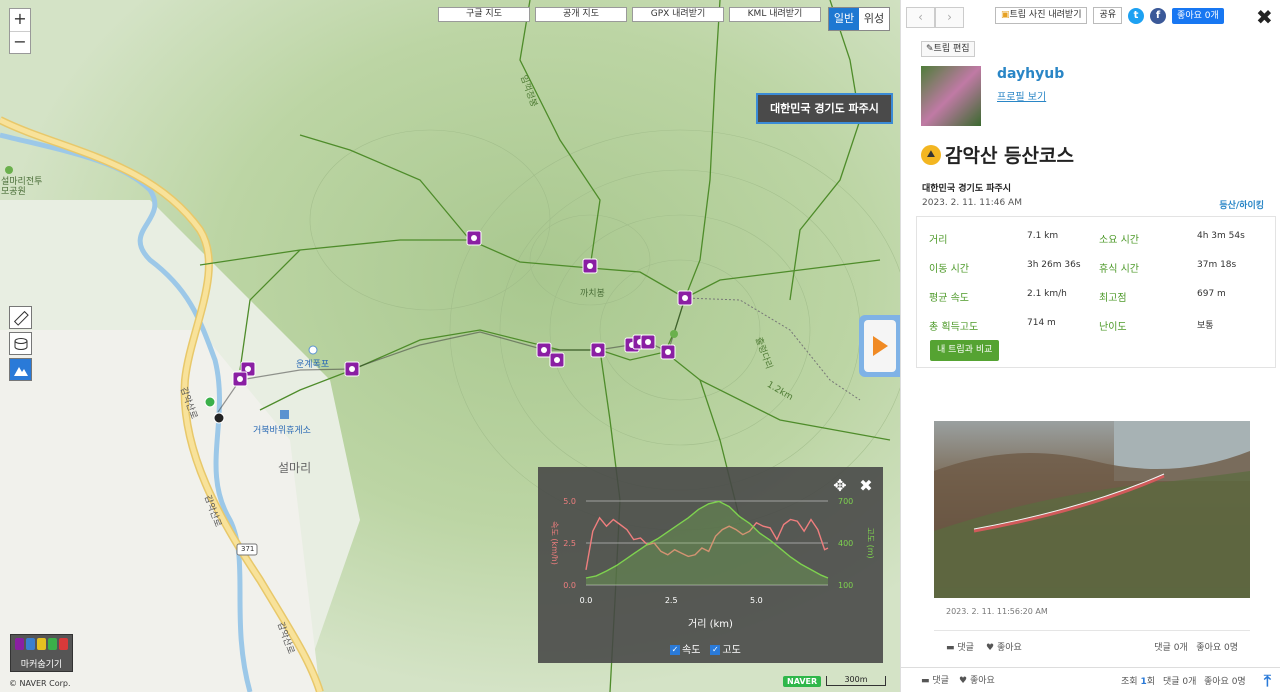 The width and height of the screenshot is (1280, 692). I want to click on footer-comment-count: 댓글 0개, so click(1180, 682).